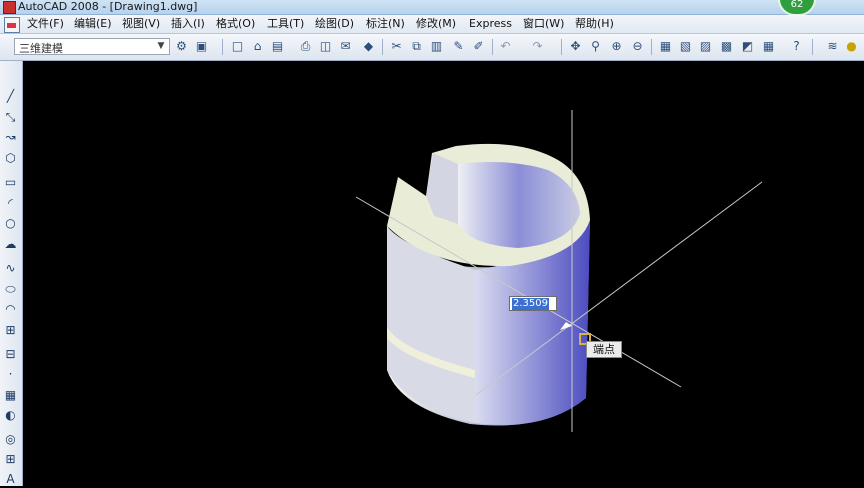 The image size is (864, 488). I want to click on dynamic-input-value: 2.3509, so click(530, 304).